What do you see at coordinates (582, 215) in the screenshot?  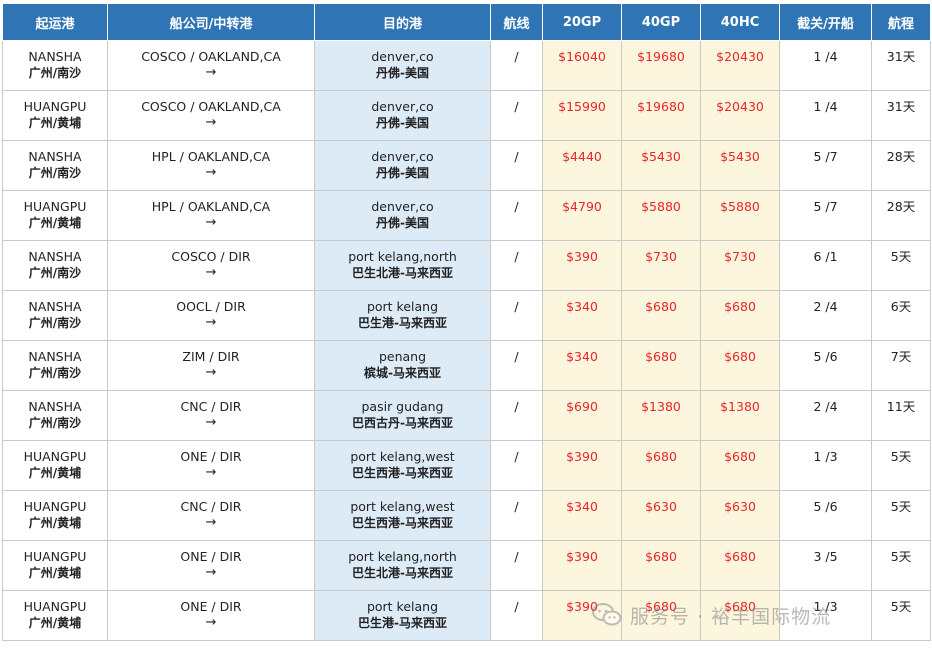 I see `price-20gp-cell: $4790` at bounding box center [582, 215].